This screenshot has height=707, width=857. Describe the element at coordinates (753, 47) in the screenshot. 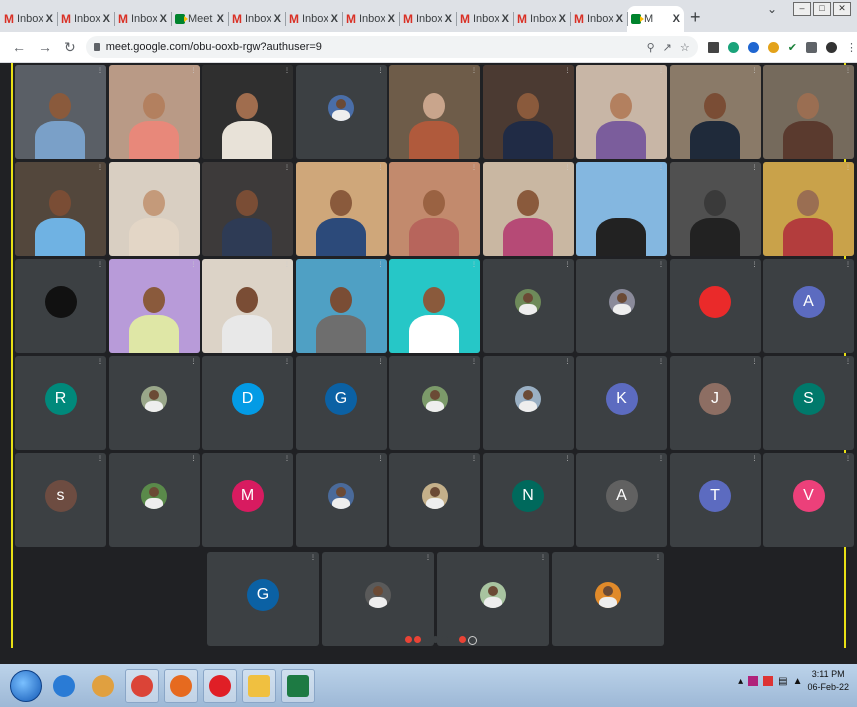

I see `blue-extension-icon` at that location.